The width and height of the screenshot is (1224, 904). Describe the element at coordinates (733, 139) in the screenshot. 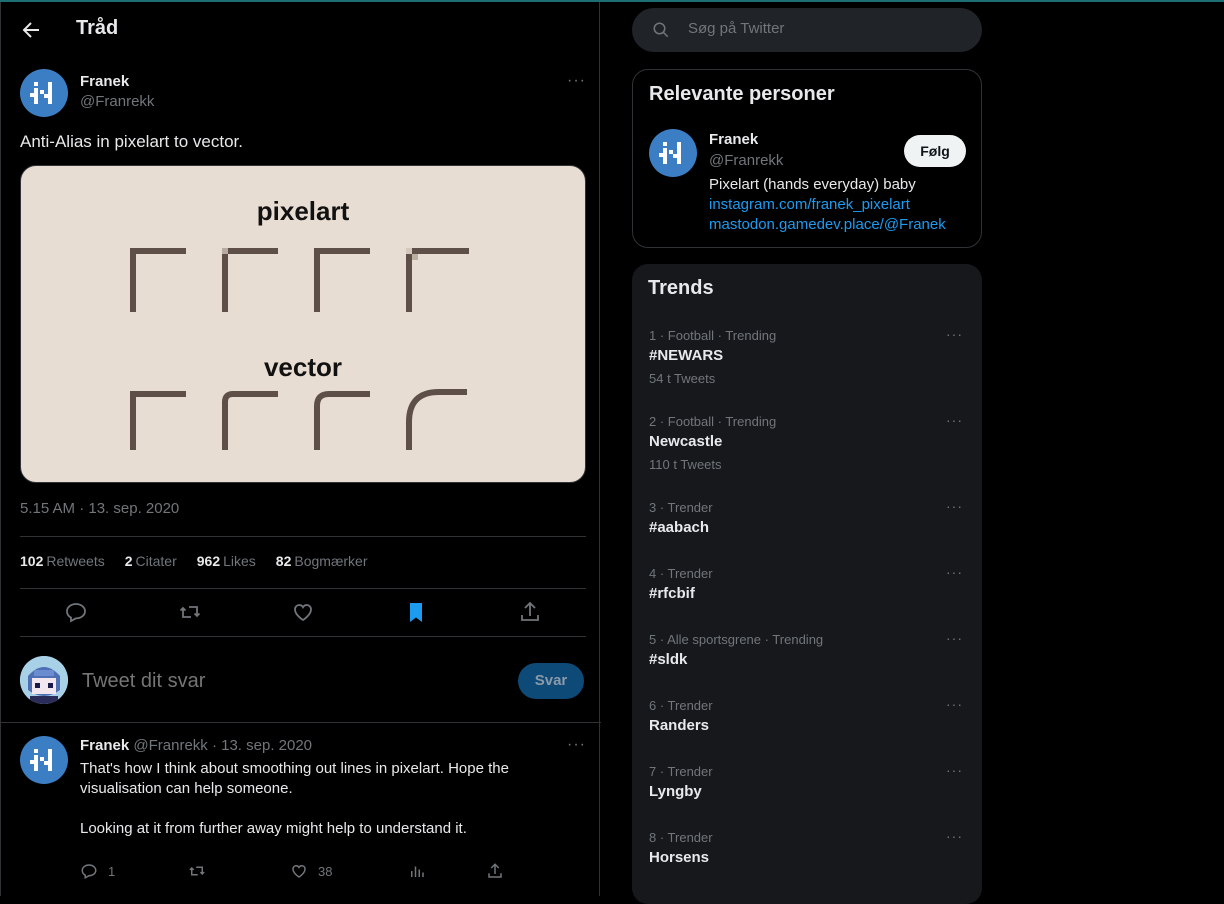

I see `person-name: Franek` at that location.